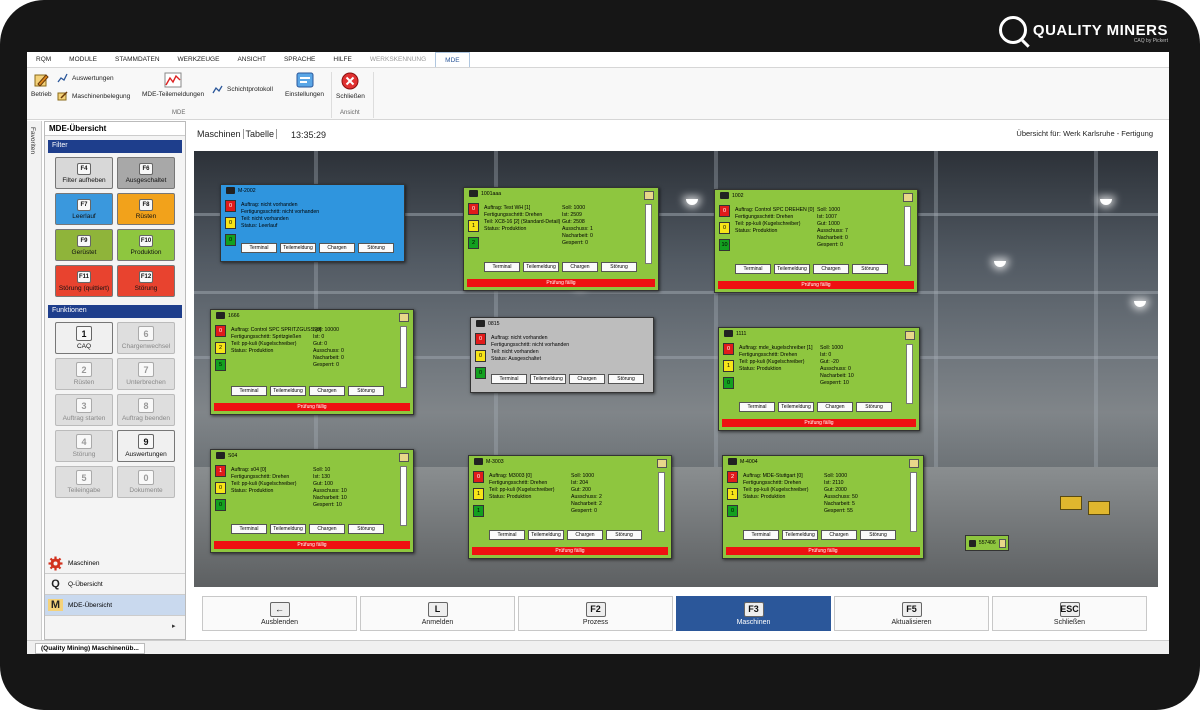 The height and width of the screenshot is (710, 1200). What do you see at coordinates (84, 245) in the screenshot?
I see `filter-f9-button: F9 Gerüstet` at bounding box center [84, 245].